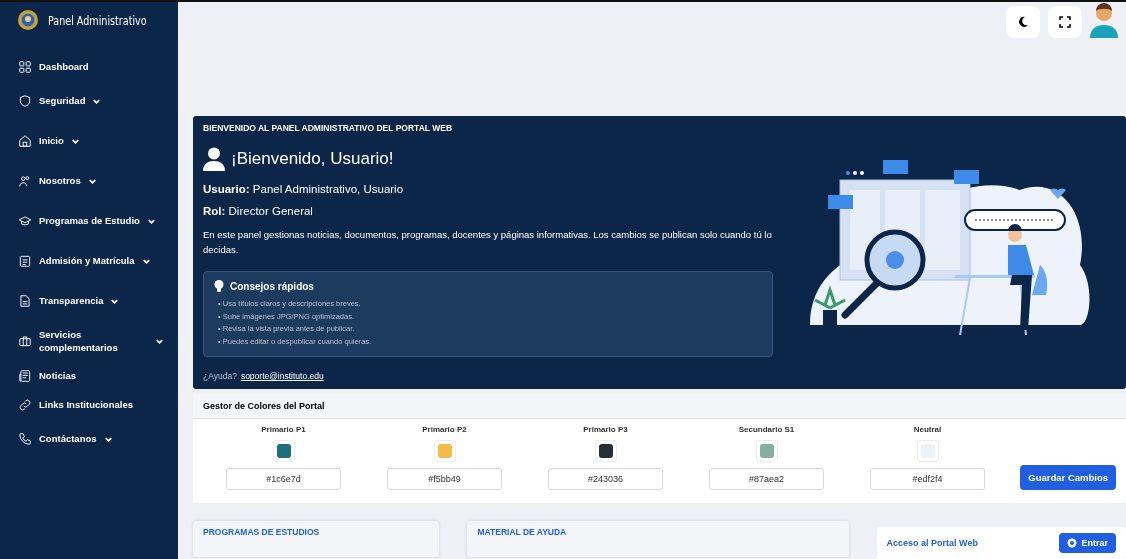 This screenshot has height=559, width=1126. What do you see at coordinates (1072, 543) in the screenshot?
I see `eye-icon` at bounding box center [1072, 543].